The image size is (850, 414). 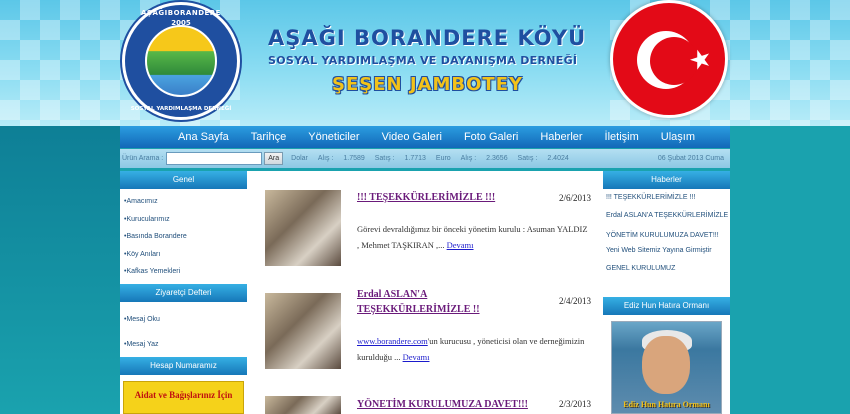 What do you see at coordinates (183, 220) in the screenshot?
I see `sidebar-item-kurucularimiz: Kurucularımız` at bounding box center [183, 220].